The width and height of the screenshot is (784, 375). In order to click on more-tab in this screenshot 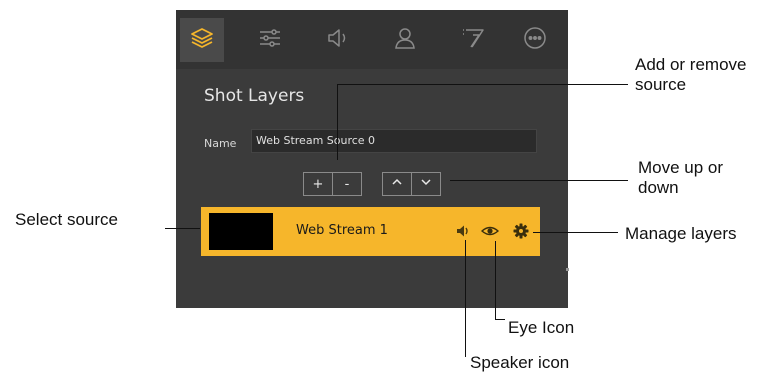, I will do `click(535, 40)`.